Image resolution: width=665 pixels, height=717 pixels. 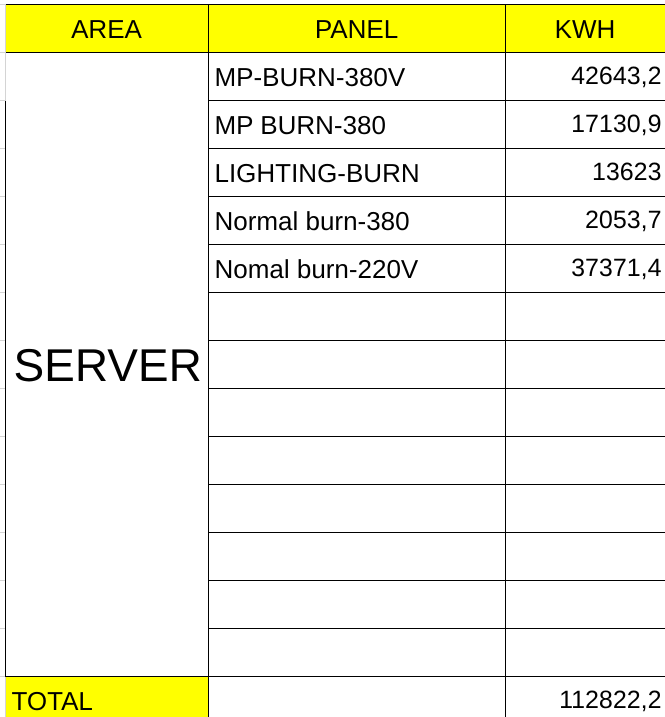 What do you see at coordinates (610, 700) in the screenshot?
I see `total-value: 112822,2` at bounding box center [610, 700].